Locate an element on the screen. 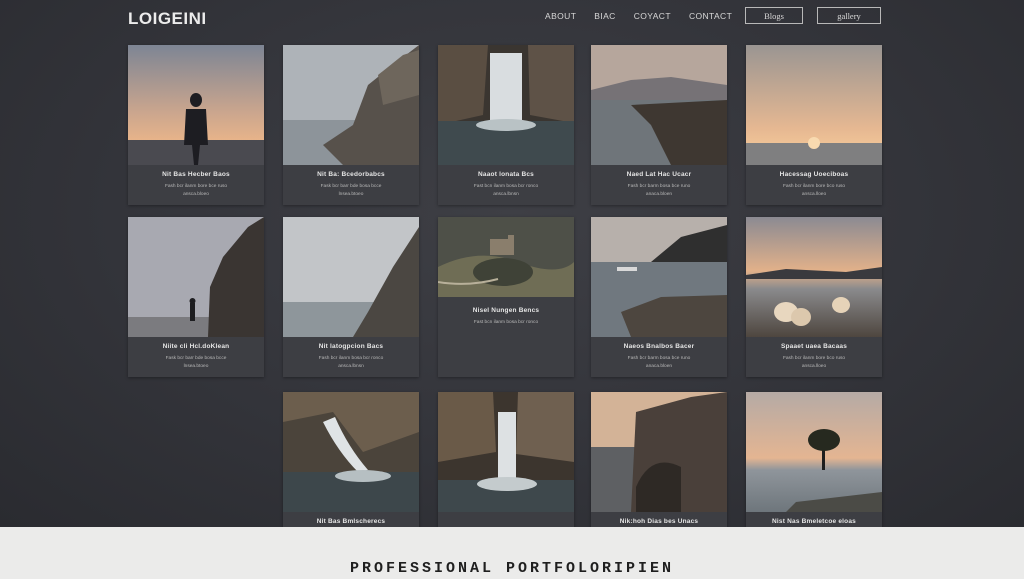 The height and width of the screenshot is (579, 1024). portfolio-card-stone-arch: Nik:hoh Dias bes Unacs is located at coordinates (659, 459).